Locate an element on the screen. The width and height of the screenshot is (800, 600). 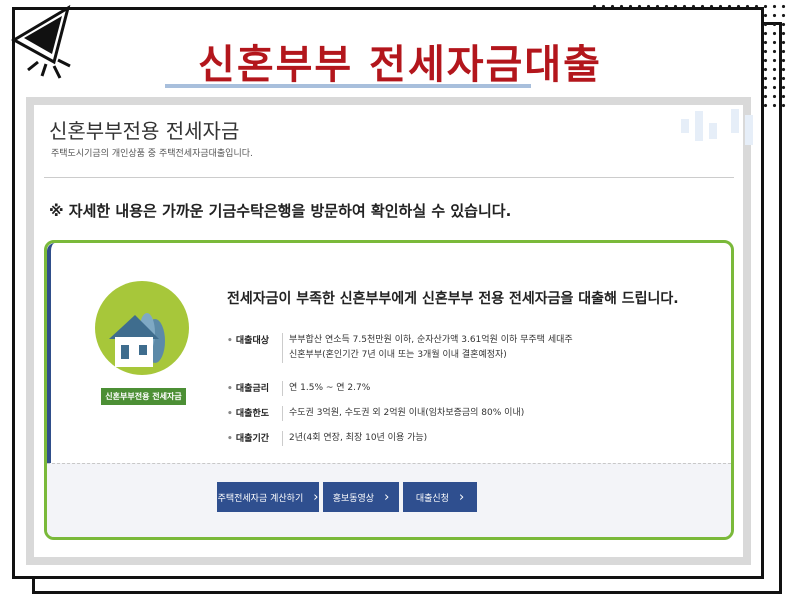
info-value-line: 수도권 3억원, 수도권 외 2억원 이내(임차보증금의 80% 이내) is located at coordinates (407, 413).